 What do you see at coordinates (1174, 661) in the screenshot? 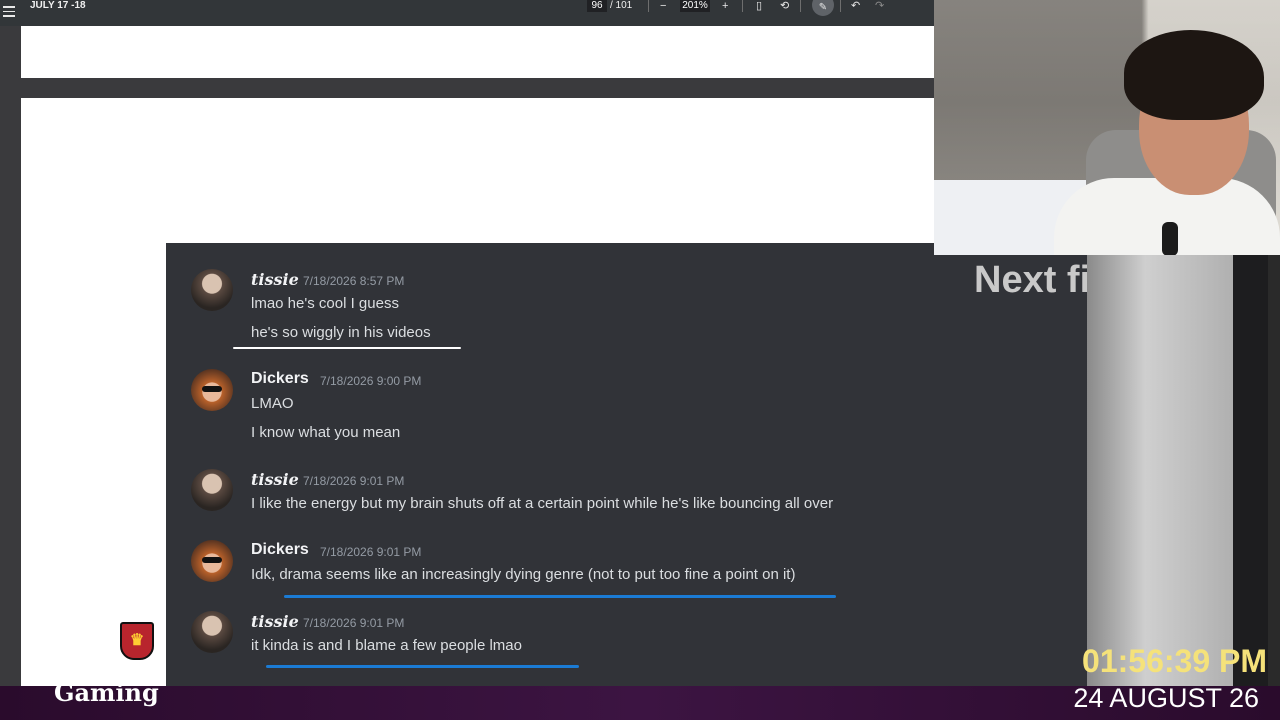
I see `stream-clock: 01:56:39 PM` at bounding box center [1174, 661].